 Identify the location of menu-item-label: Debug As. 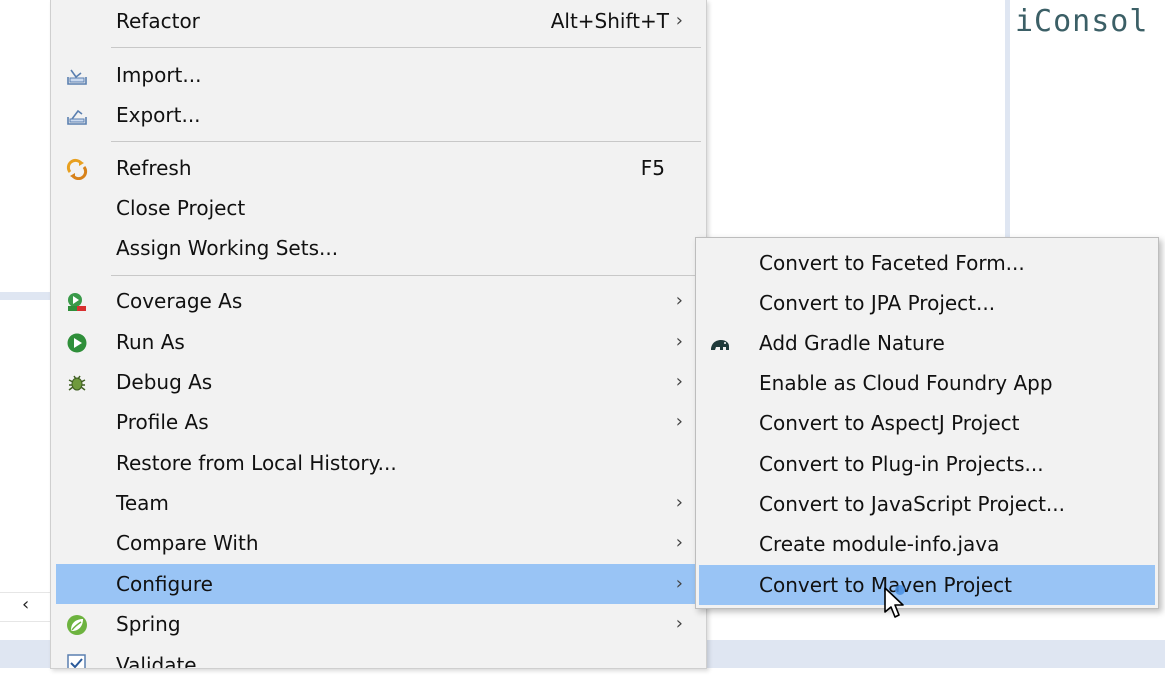
(164, 382).